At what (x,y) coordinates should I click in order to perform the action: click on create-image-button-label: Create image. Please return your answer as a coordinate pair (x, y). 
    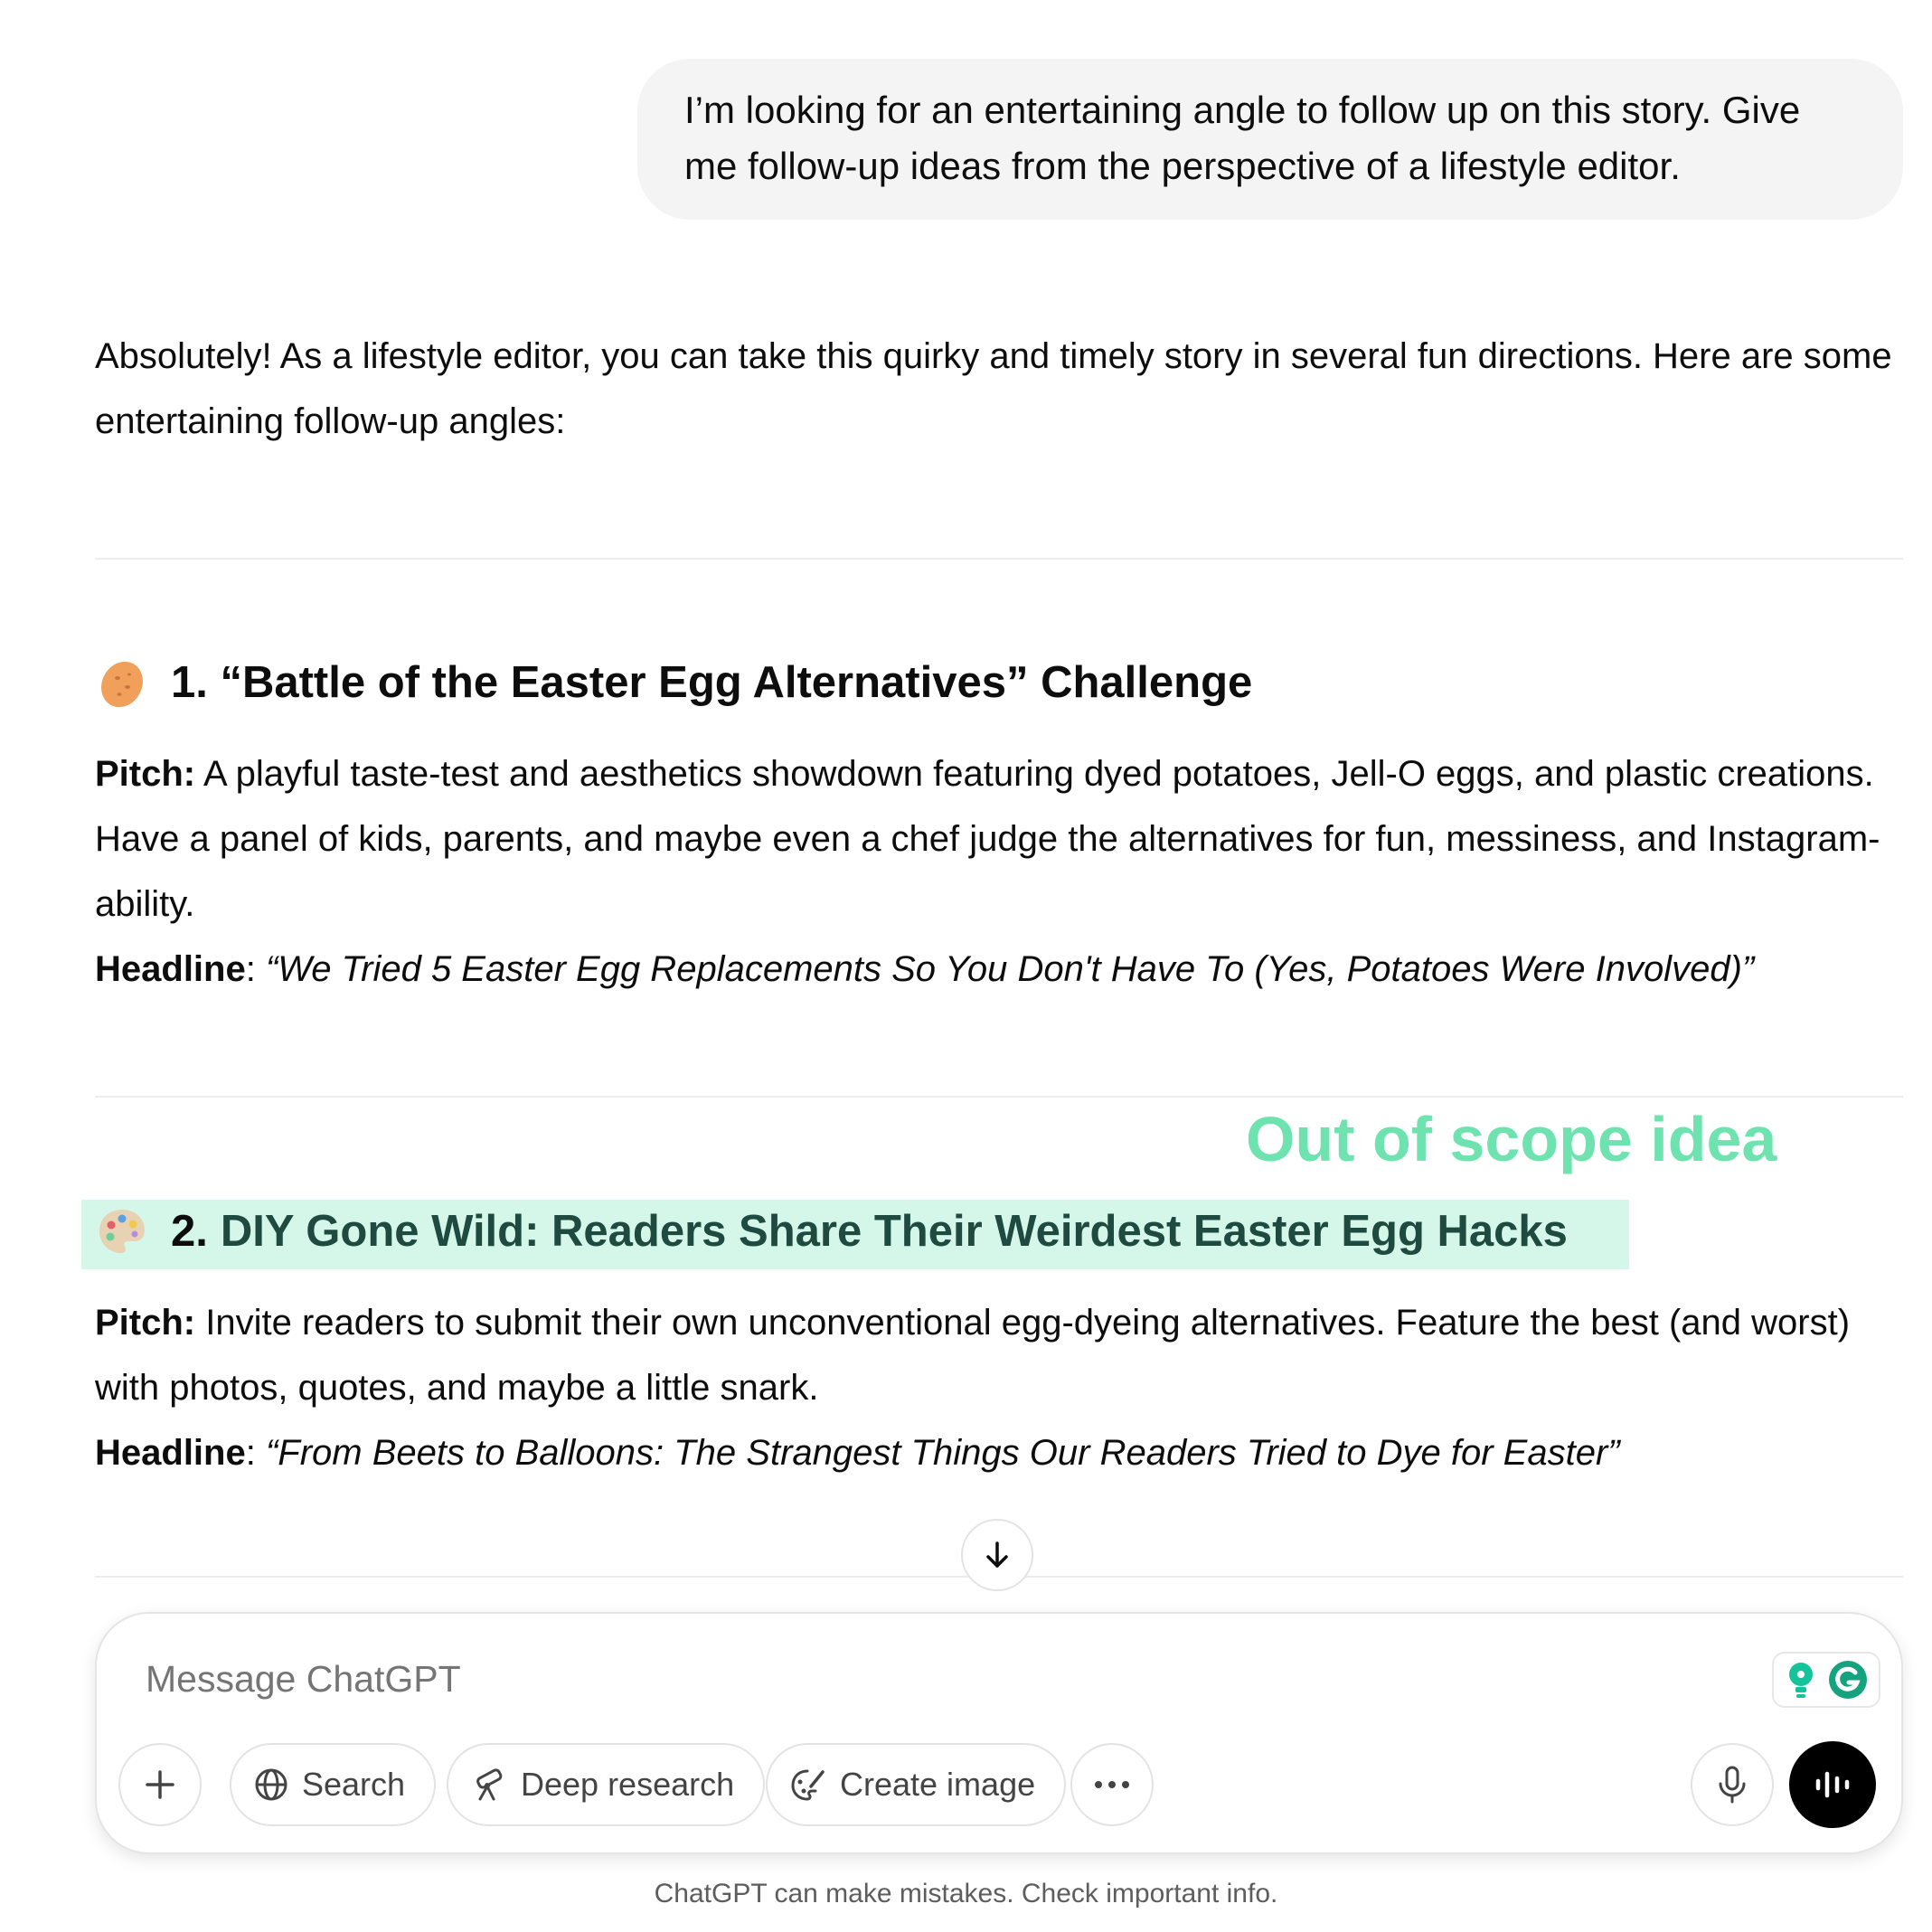
    Looking at the image, I should click on (938, 1784).